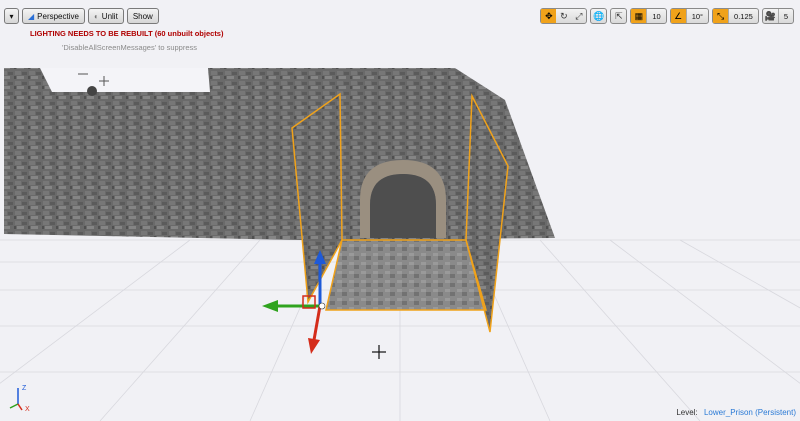  I want to click on rotation-snap-icon: ∠, so click(678, 16).